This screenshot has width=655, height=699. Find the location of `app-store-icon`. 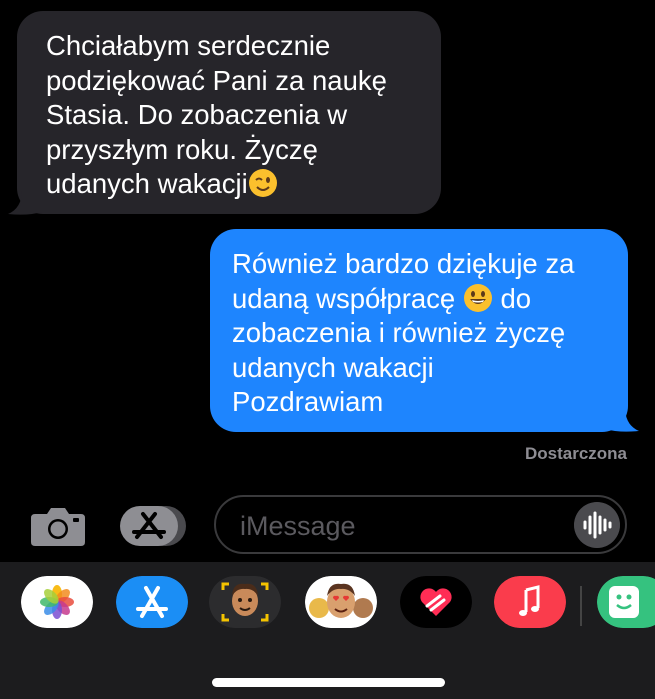

app-store-icon is located at coordinates (153, 526).